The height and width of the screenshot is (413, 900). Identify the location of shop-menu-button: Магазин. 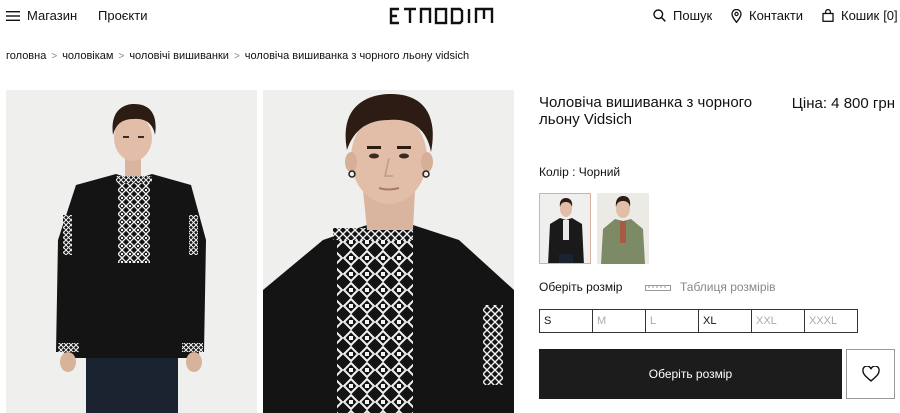
(41, 15).